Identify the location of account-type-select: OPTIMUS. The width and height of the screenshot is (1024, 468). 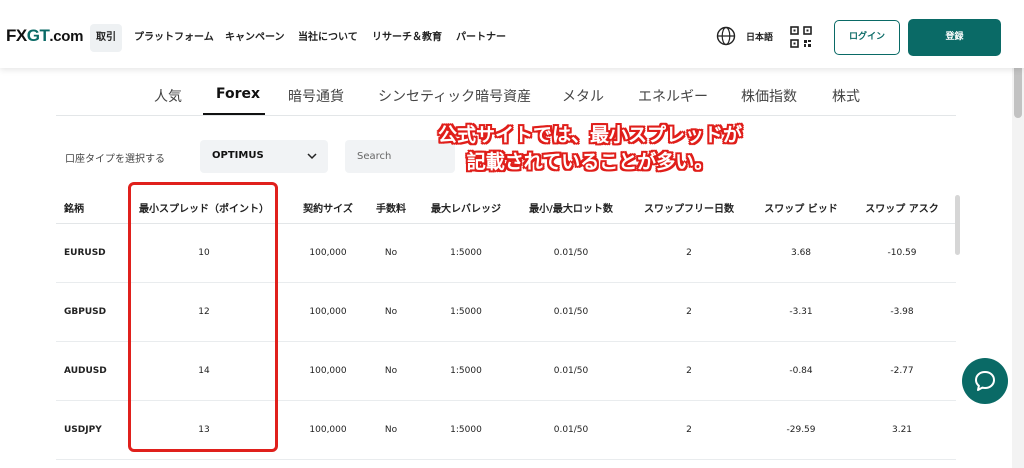
(264, 156).